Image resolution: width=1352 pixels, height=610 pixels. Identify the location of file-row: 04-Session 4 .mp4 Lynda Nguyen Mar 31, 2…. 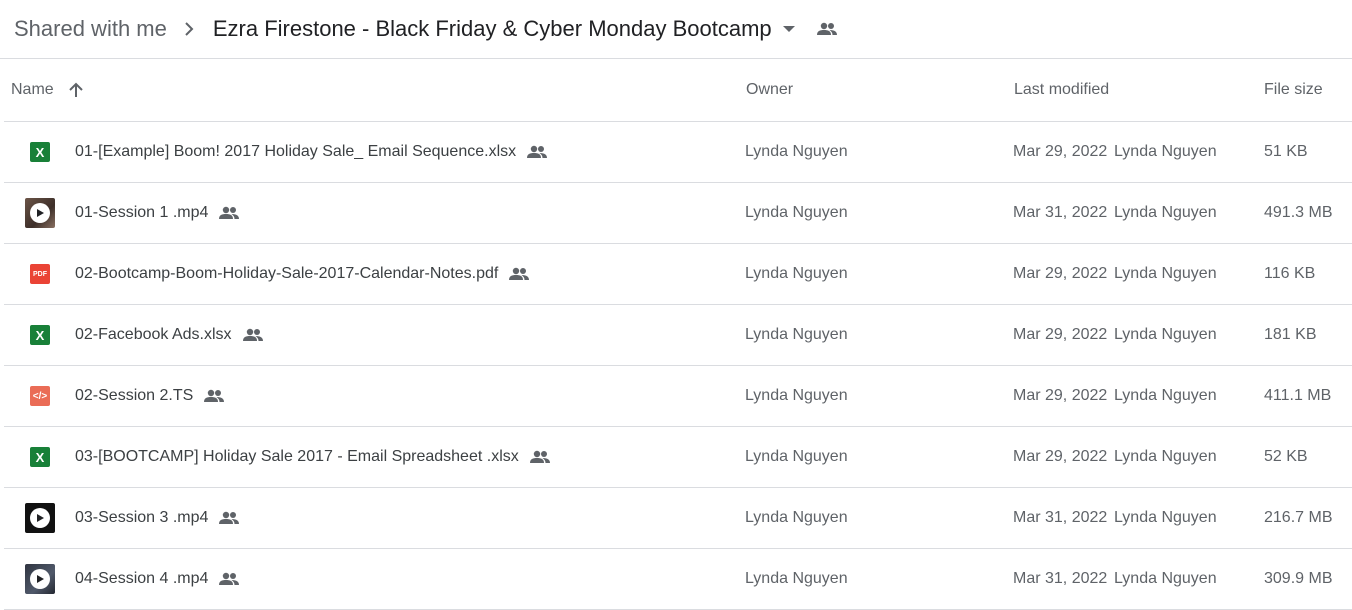
(678, 579).